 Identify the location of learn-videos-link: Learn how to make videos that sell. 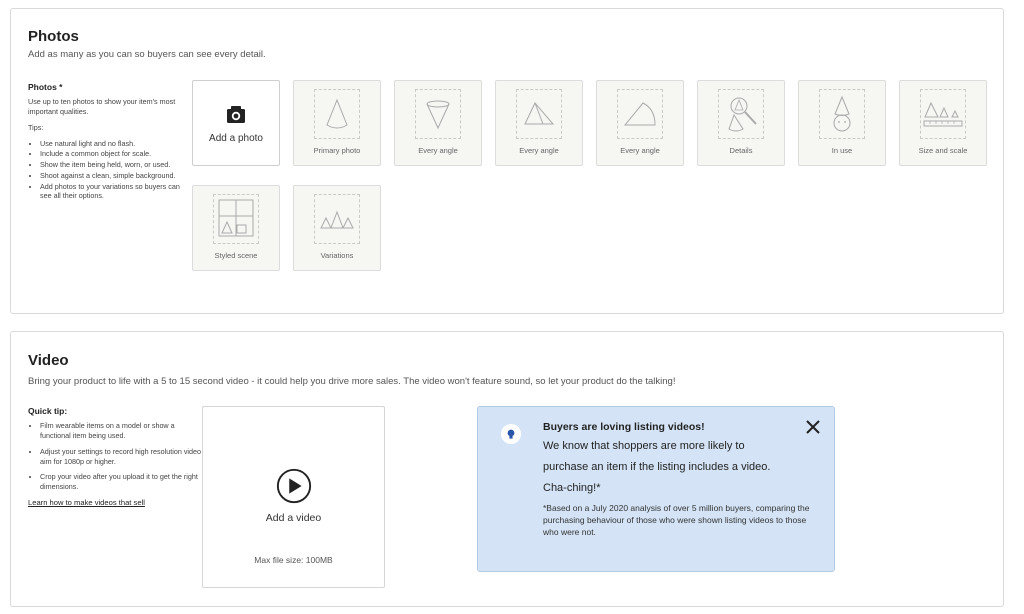
(86, 502).